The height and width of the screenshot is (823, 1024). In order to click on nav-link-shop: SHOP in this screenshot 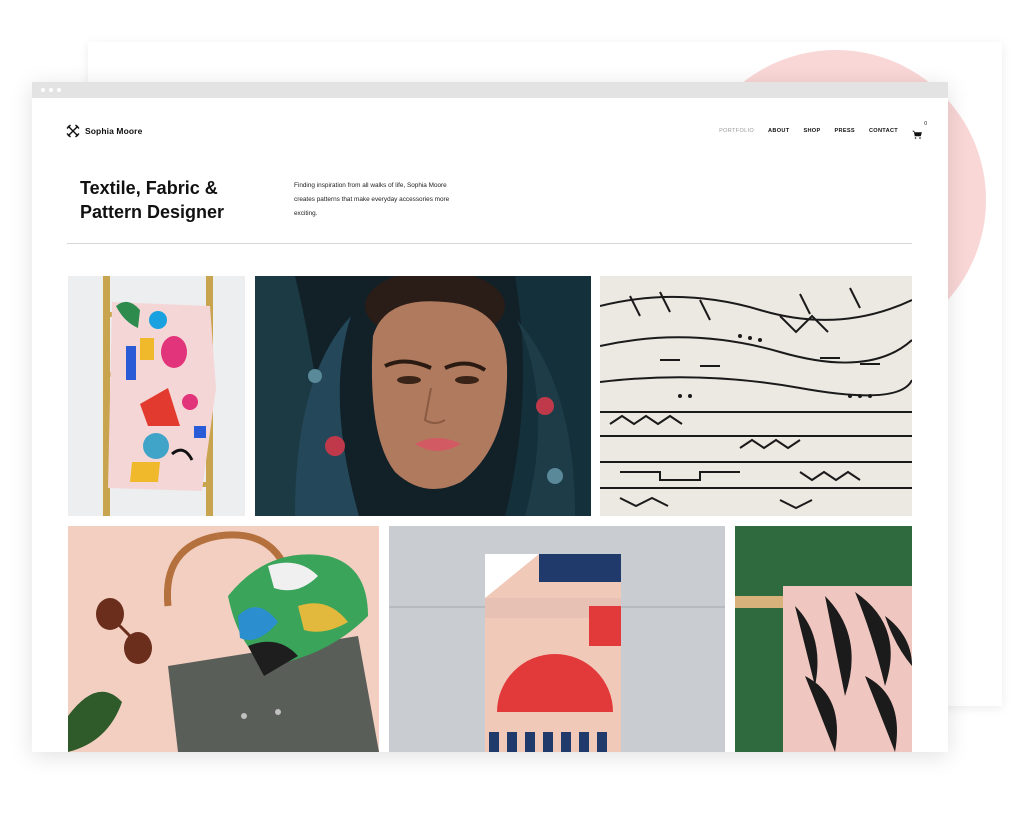, I will do `click(811, 131)`.